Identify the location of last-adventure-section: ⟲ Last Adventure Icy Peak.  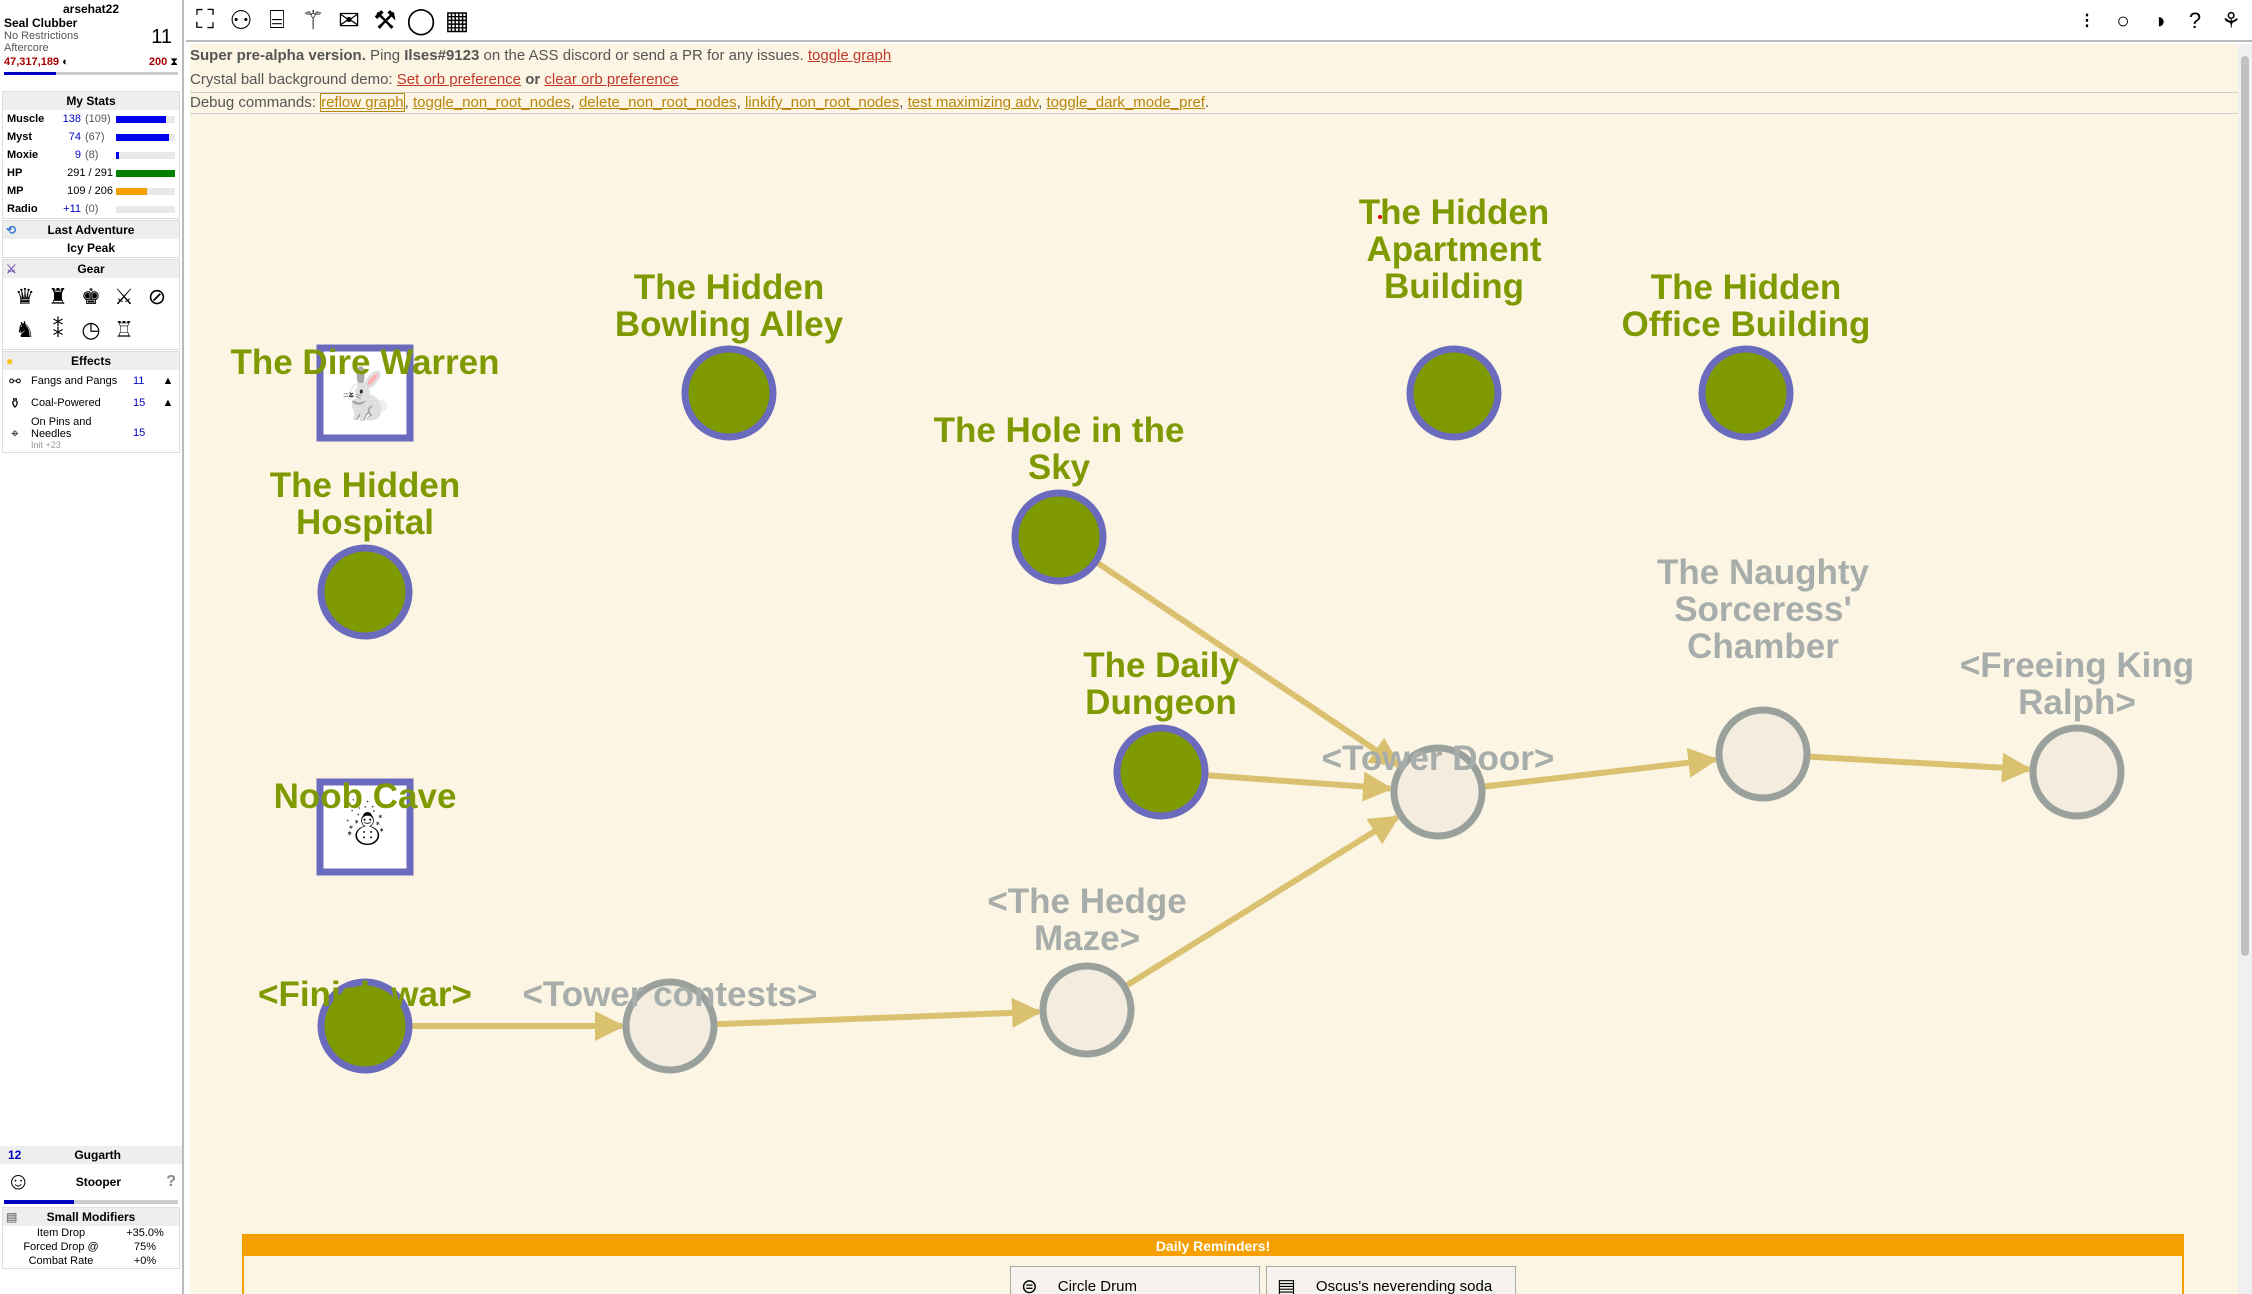
(91, 239).